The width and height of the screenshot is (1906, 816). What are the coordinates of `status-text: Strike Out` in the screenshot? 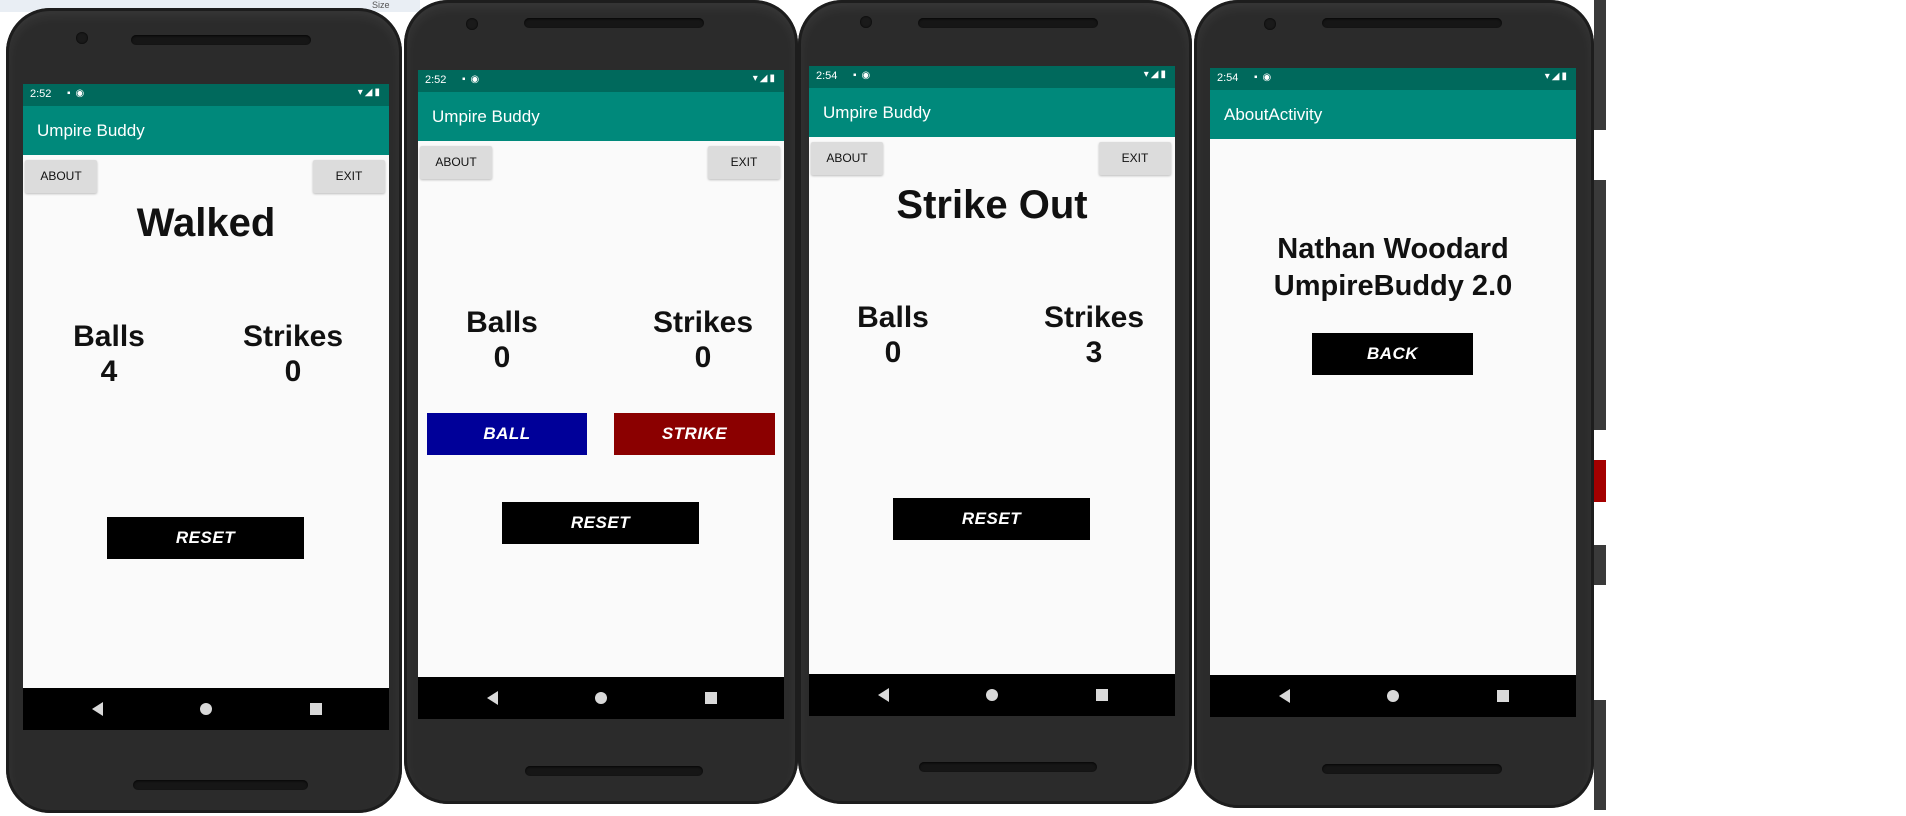 It's located at (992, 205).